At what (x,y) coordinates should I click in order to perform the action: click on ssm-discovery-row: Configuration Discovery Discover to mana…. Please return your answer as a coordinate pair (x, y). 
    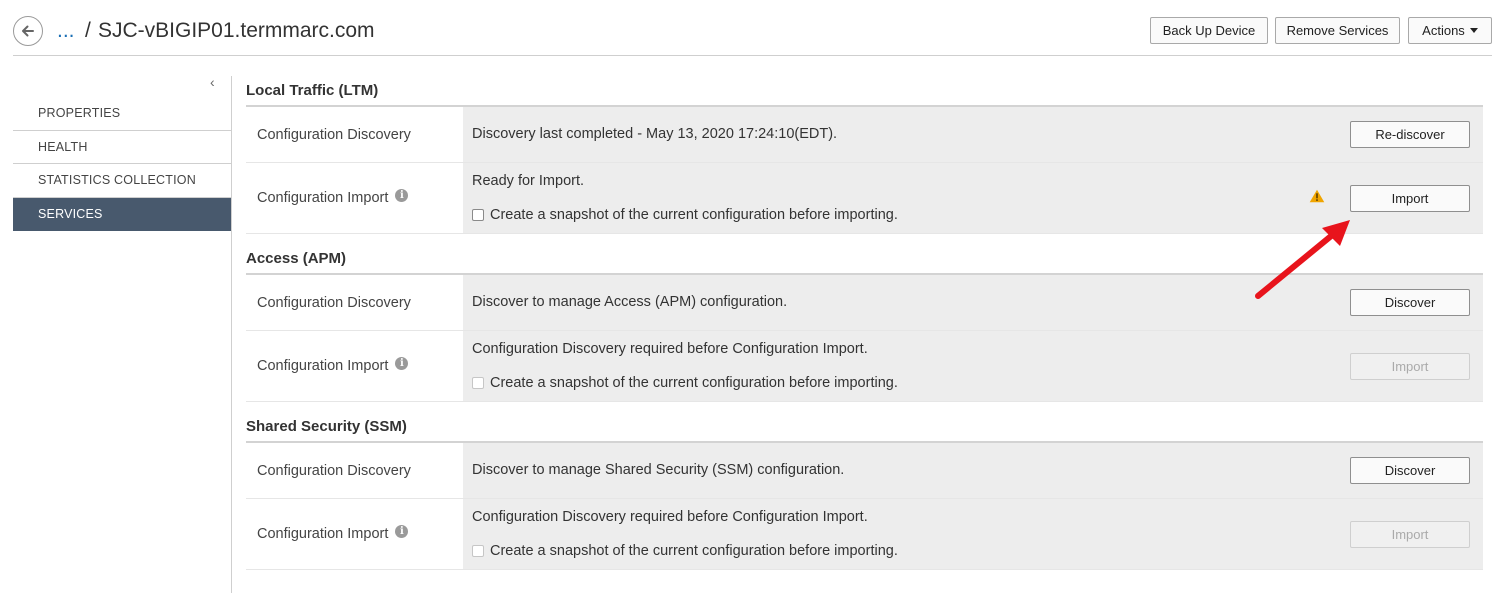
    Looking at the image, I should click on (864, 471).